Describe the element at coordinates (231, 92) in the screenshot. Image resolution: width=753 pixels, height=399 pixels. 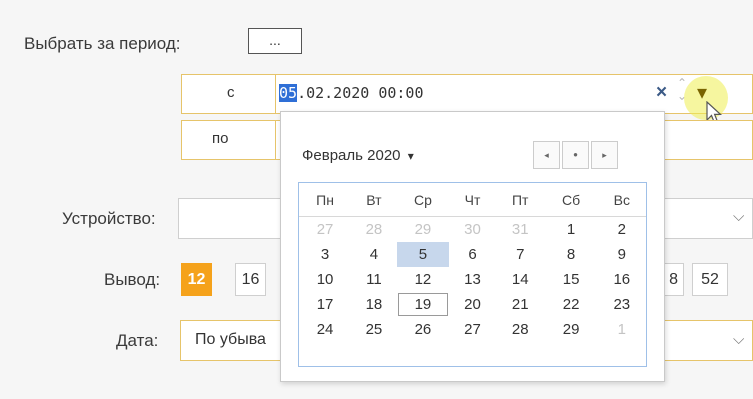
I see `from-label: с` at that location.